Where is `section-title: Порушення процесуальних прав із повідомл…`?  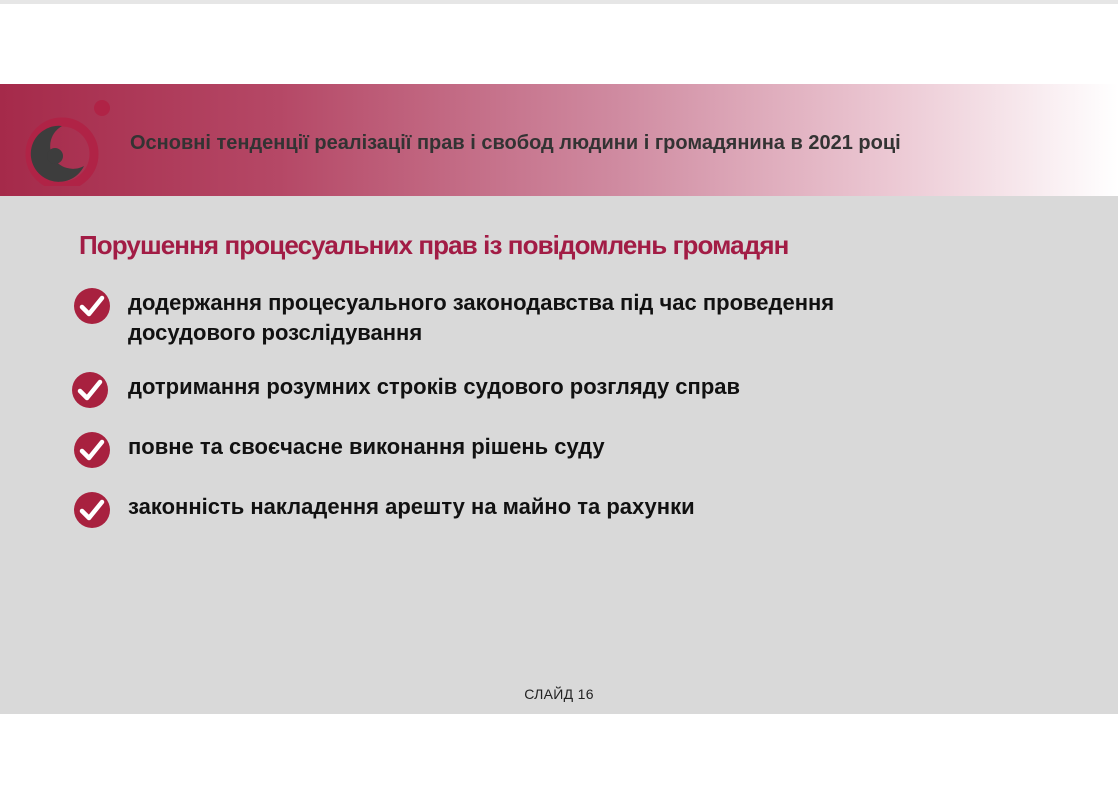
section-title: Порушення процесуальних прав із повідомл… is located at coordinates (434, 245).